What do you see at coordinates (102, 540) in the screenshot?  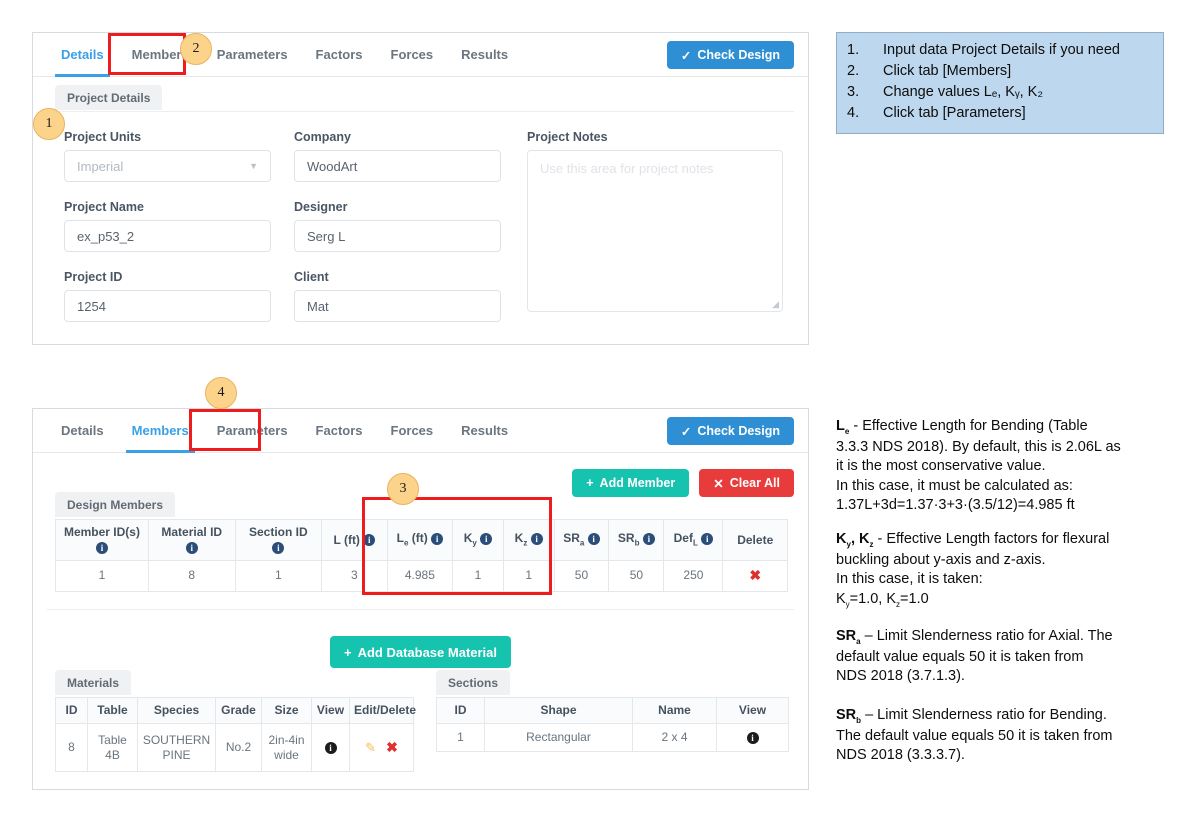 I see `col-member-ids: Member ID(s) i` at bounding box center [102, 540].